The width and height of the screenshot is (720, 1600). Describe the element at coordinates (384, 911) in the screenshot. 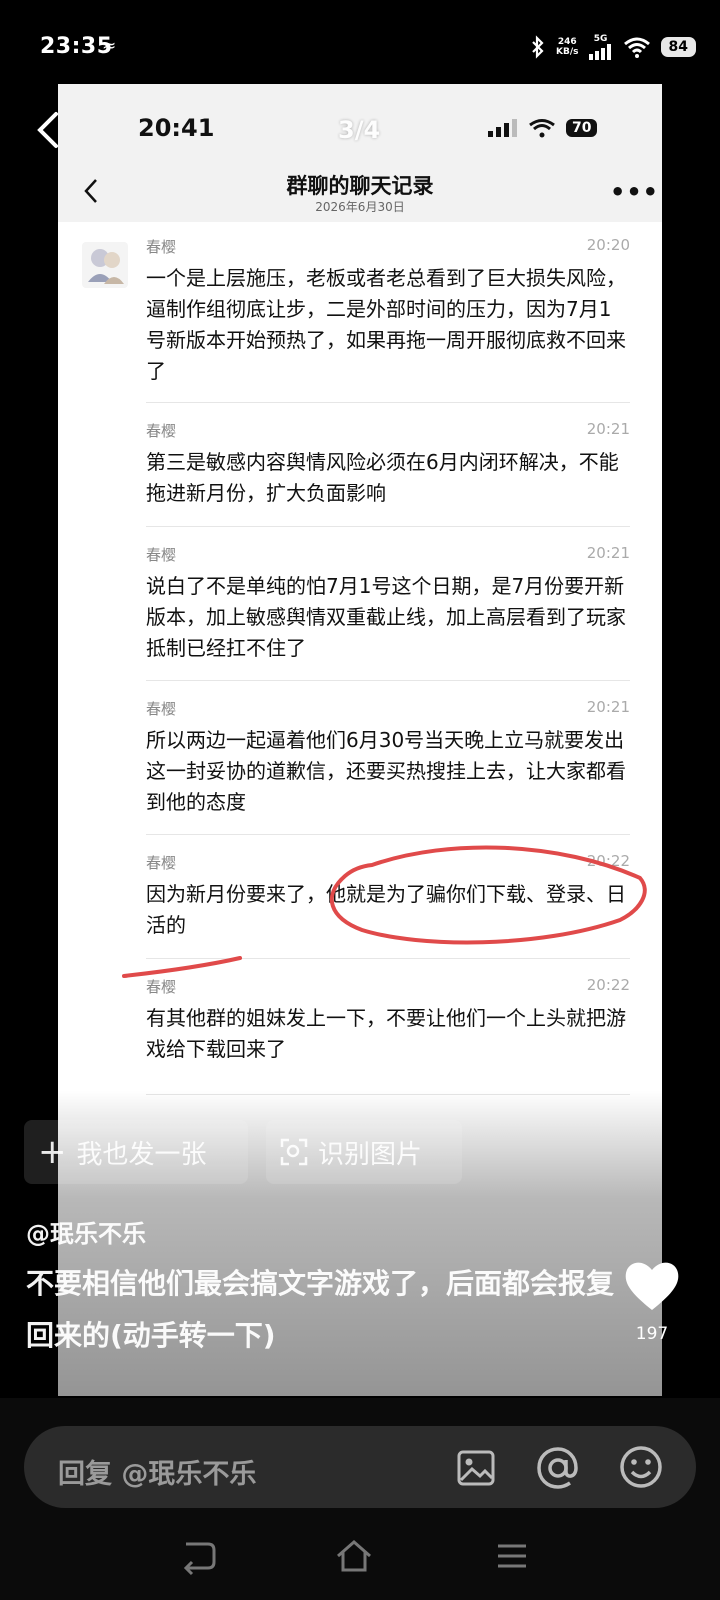

I see `red-annotation` at that location.